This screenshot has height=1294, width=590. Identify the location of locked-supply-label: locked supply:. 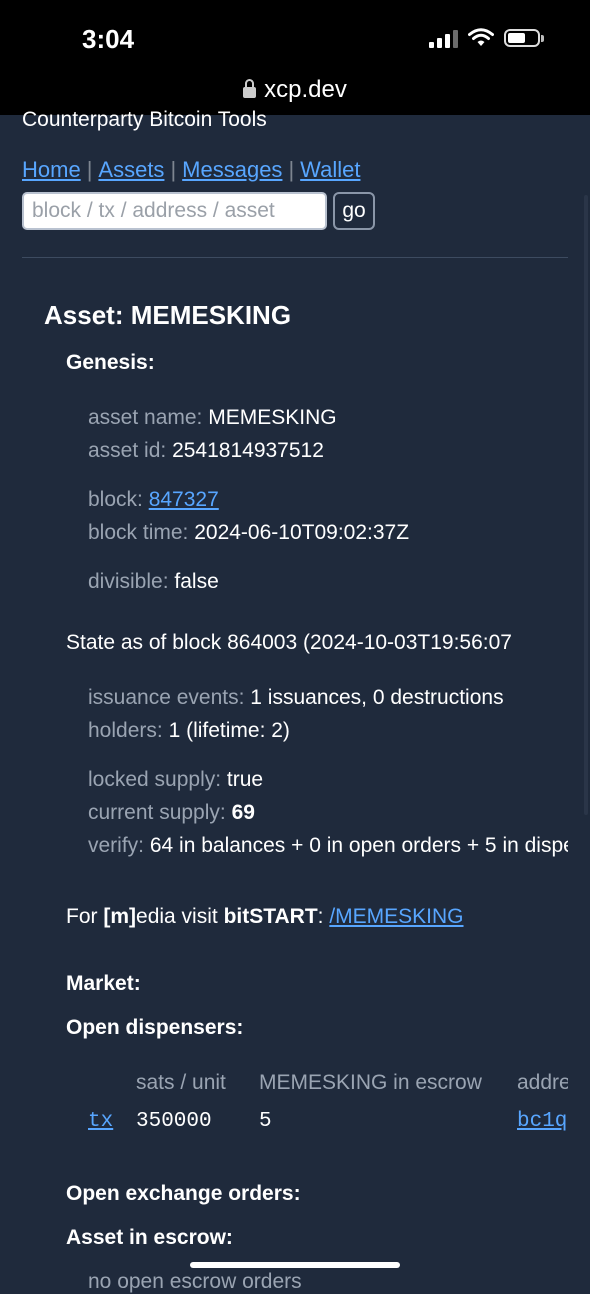
(155, 779).